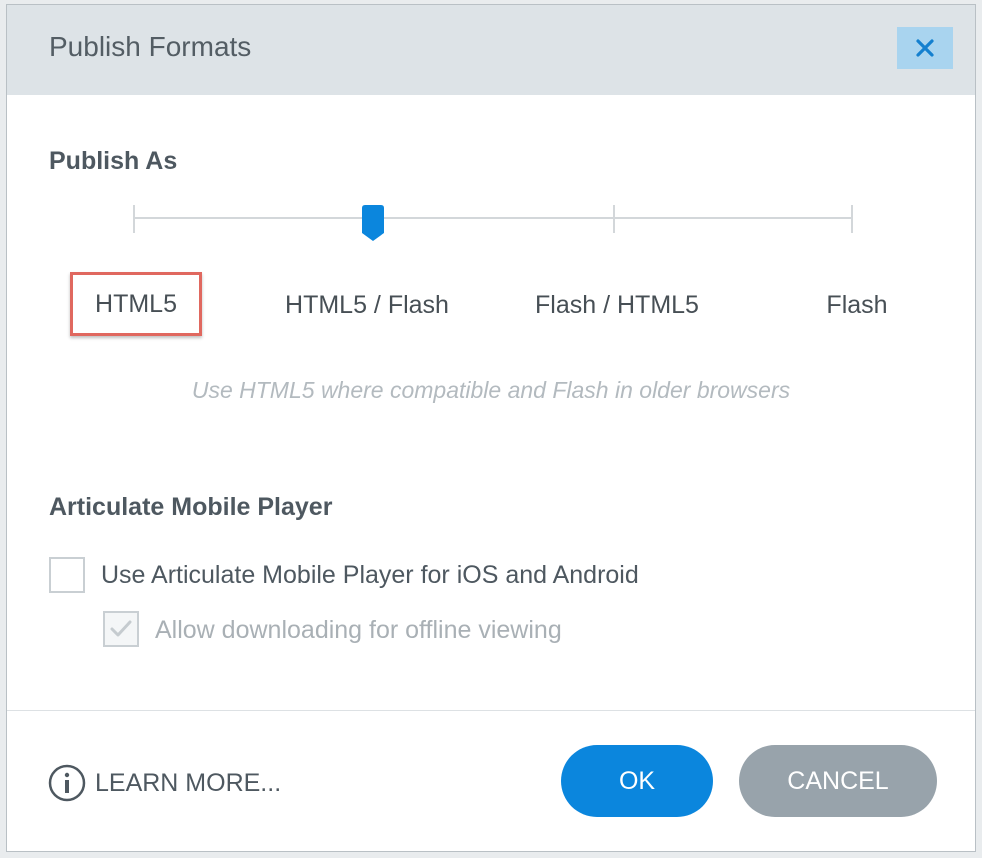  I want to click on ok-button-label: OK, so click(637, 780).